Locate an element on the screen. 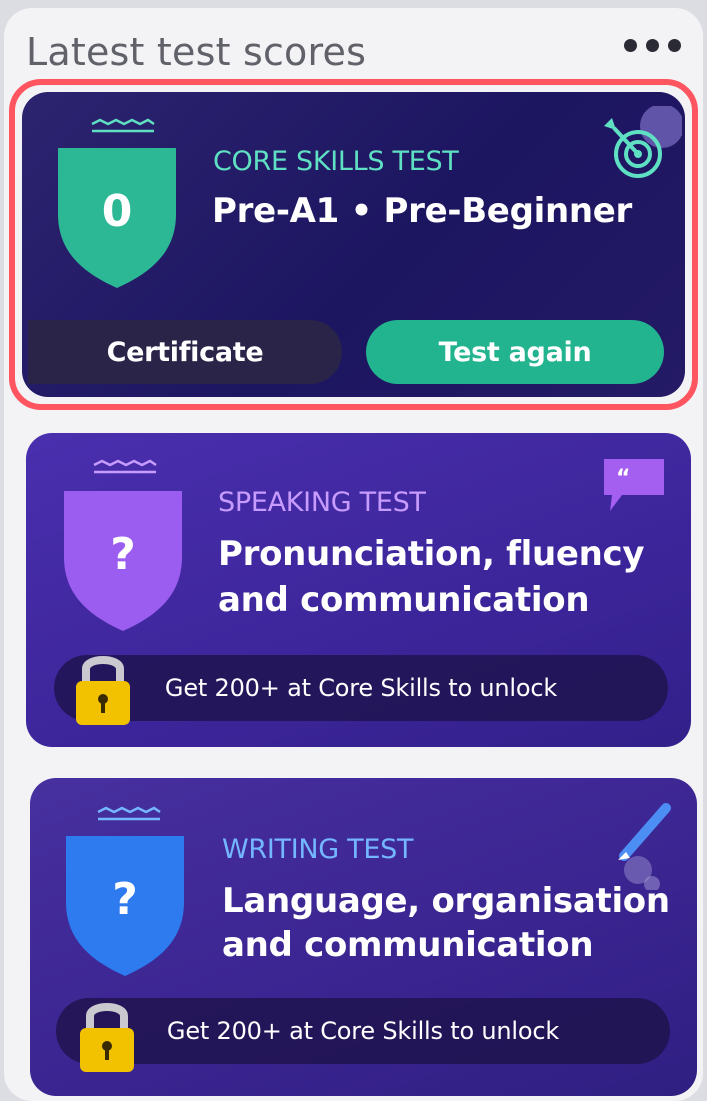 This screenshot has height=1101, width=707. more-options-button is located at coordinates (652, 45).